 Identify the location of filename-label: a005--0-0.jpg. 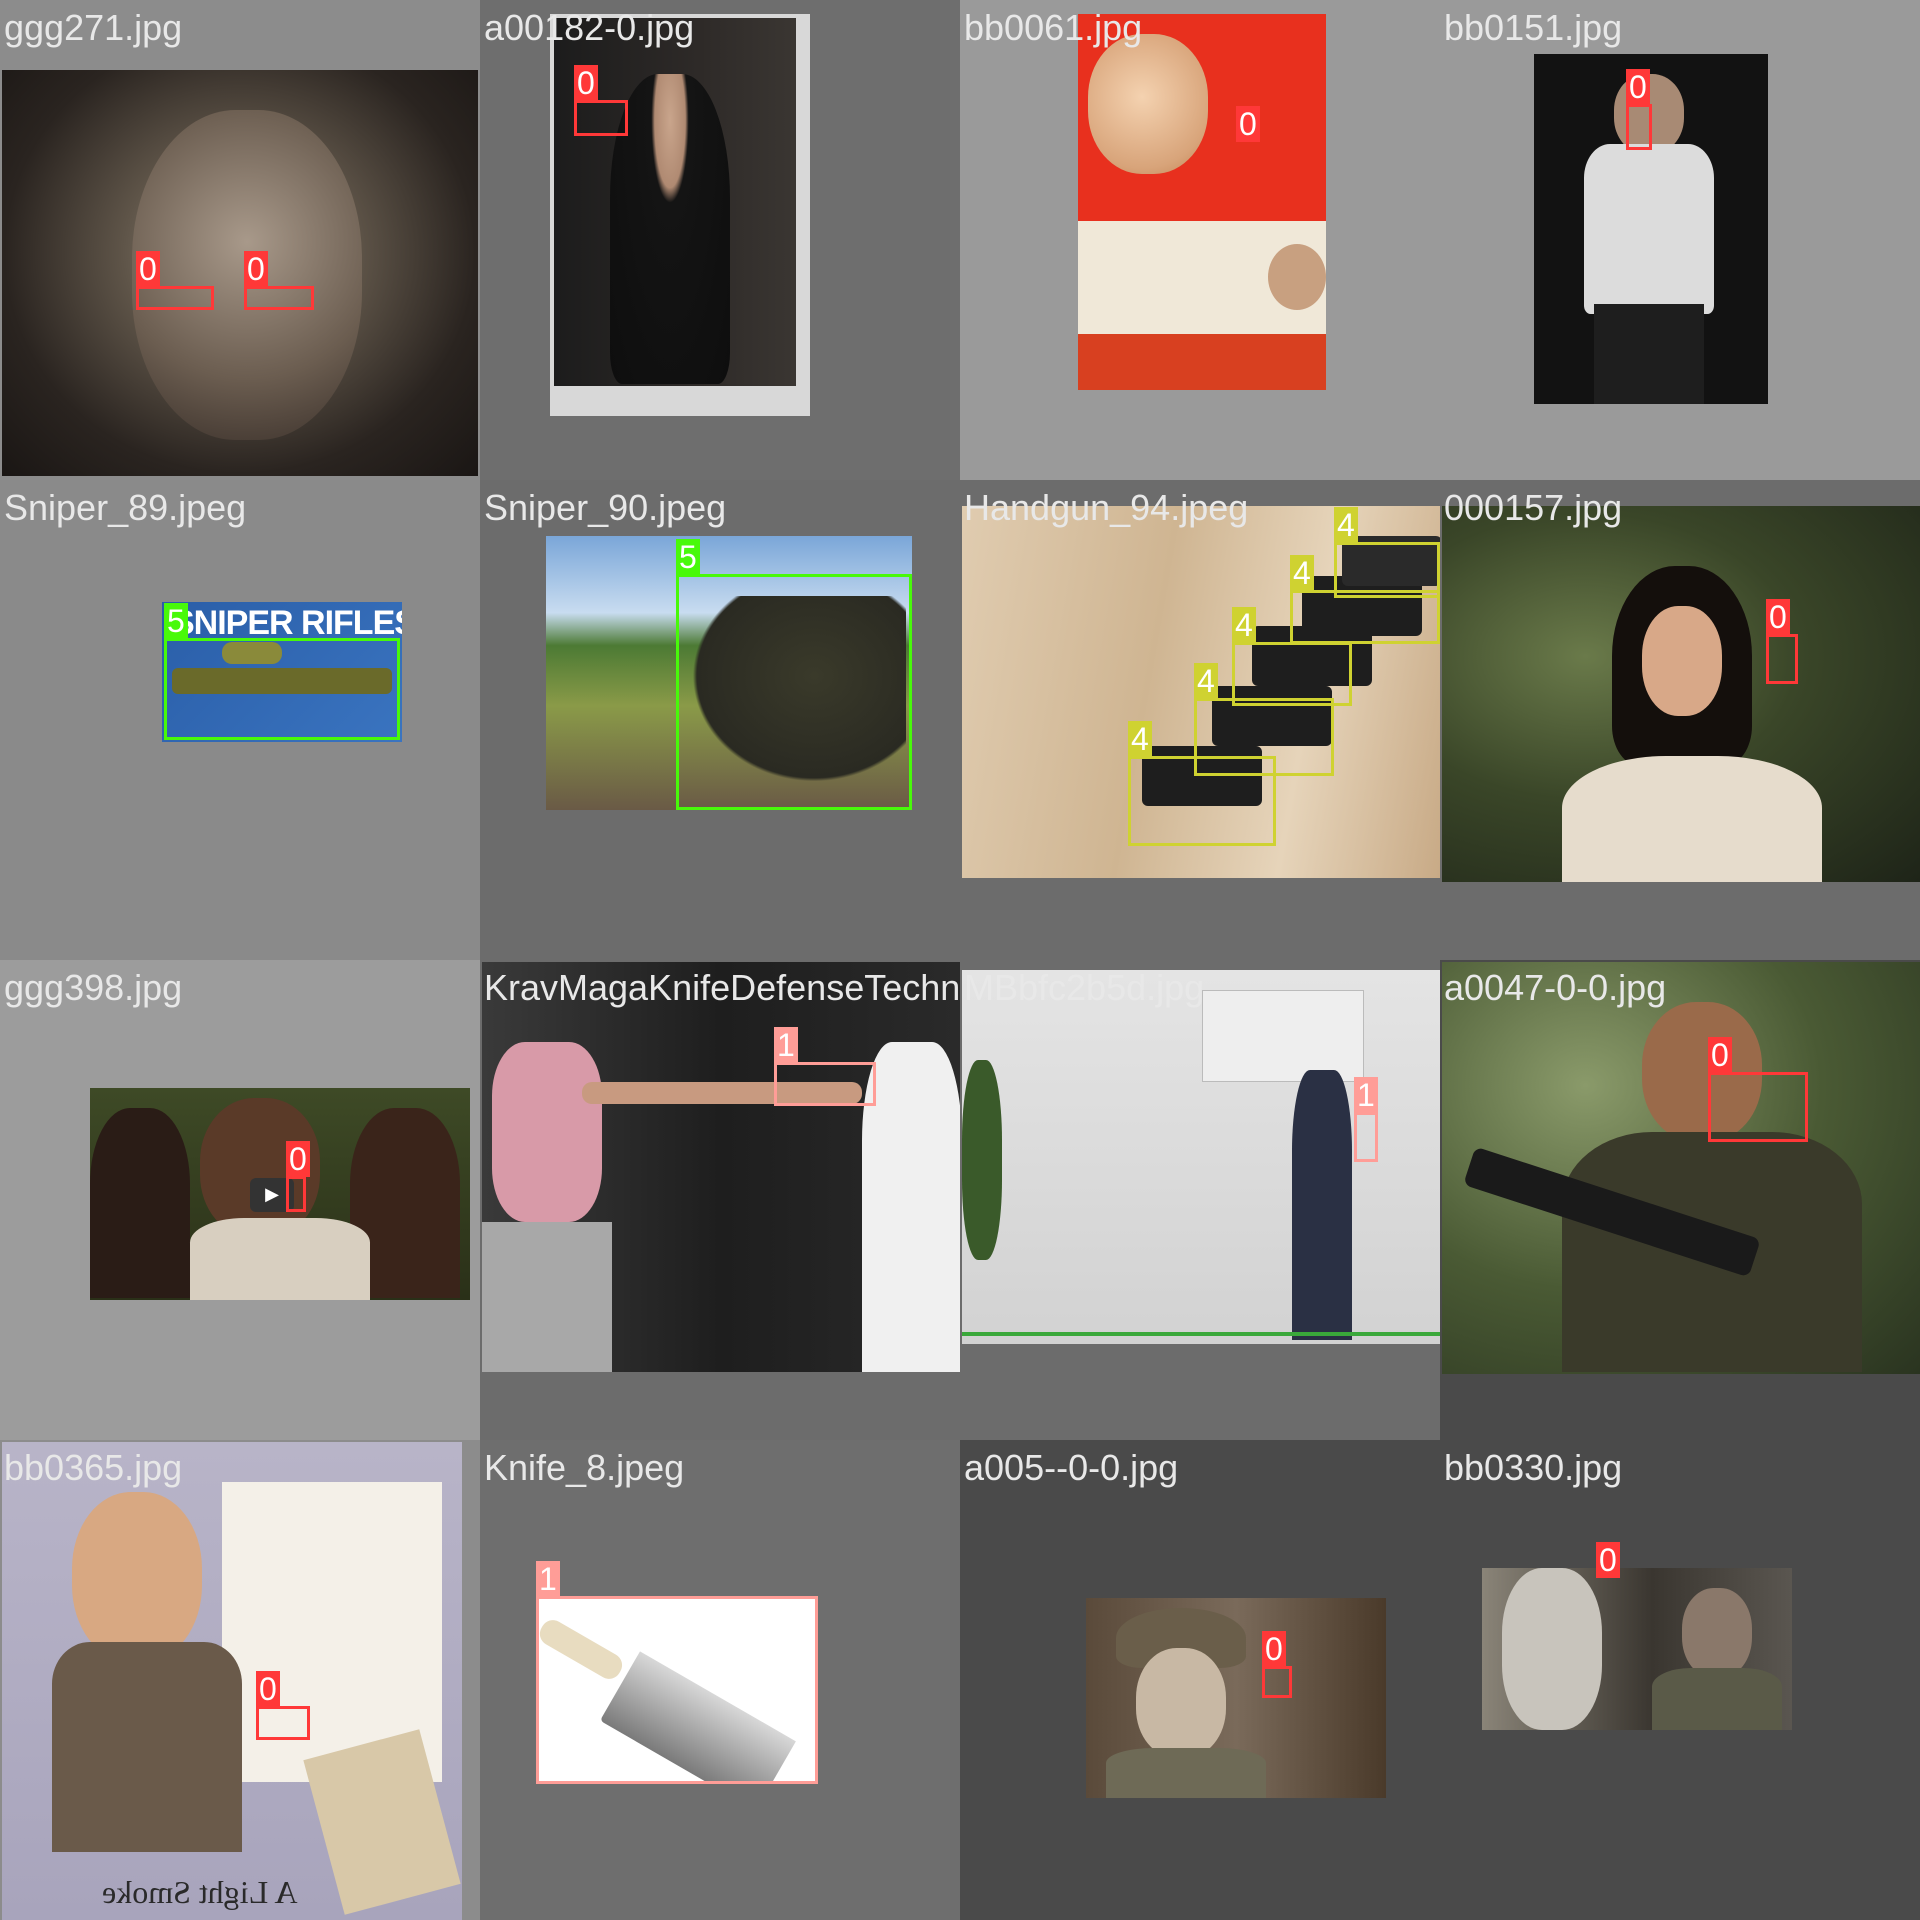
(1071, 1467).